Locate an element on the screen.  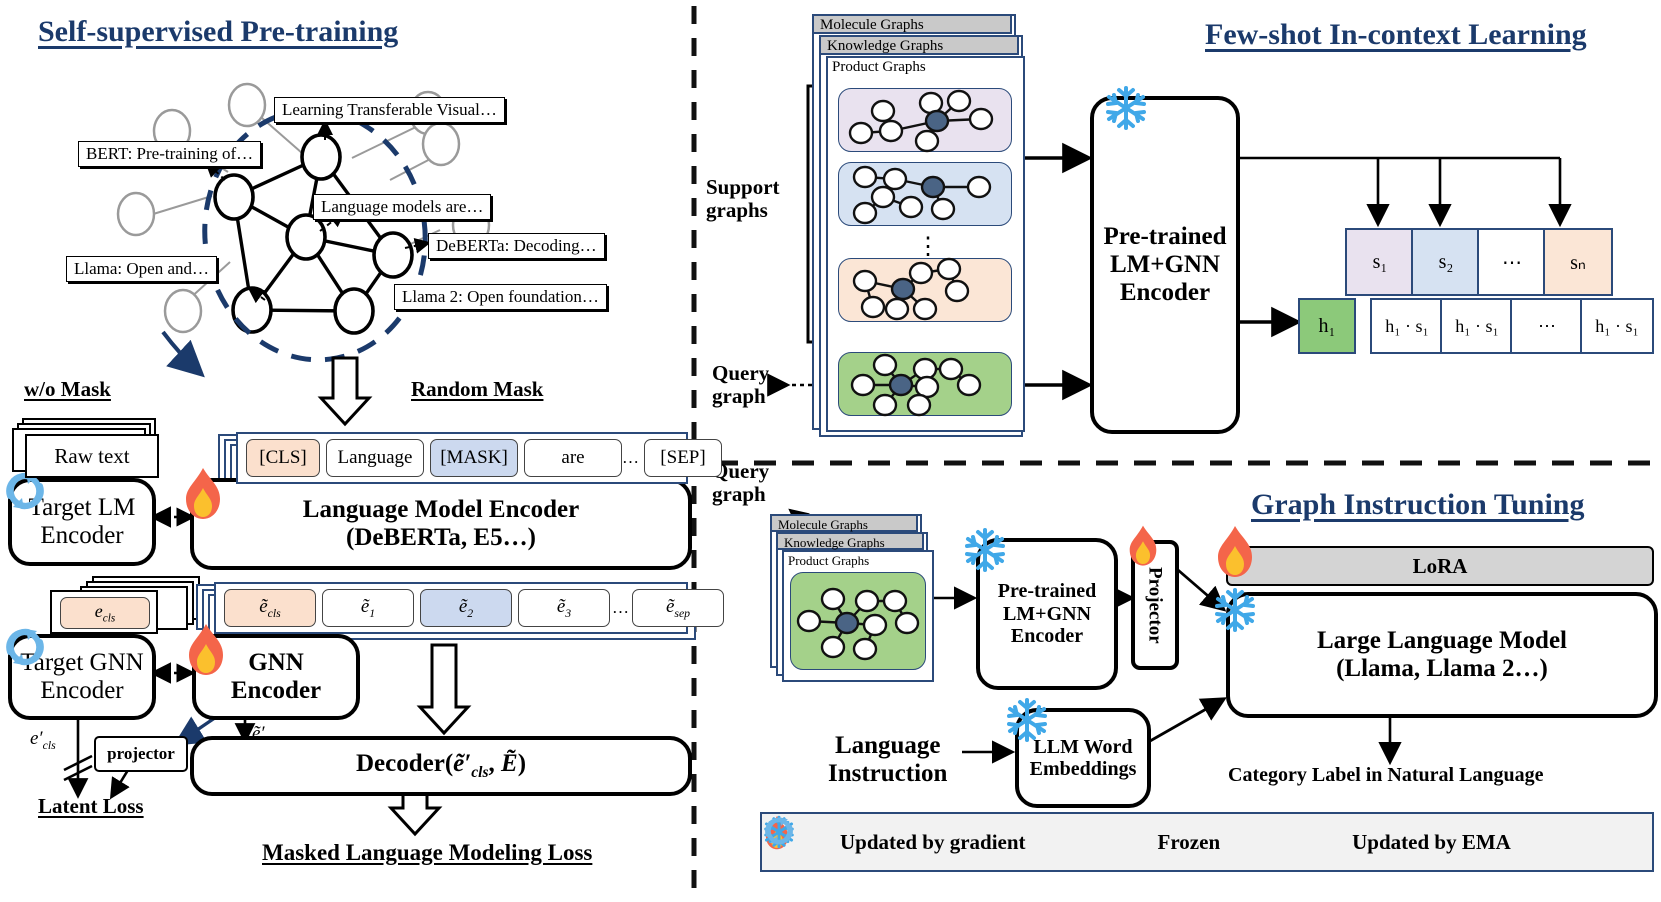
language-instruction-label: Language Instruction is located at coordinates (888, 759).